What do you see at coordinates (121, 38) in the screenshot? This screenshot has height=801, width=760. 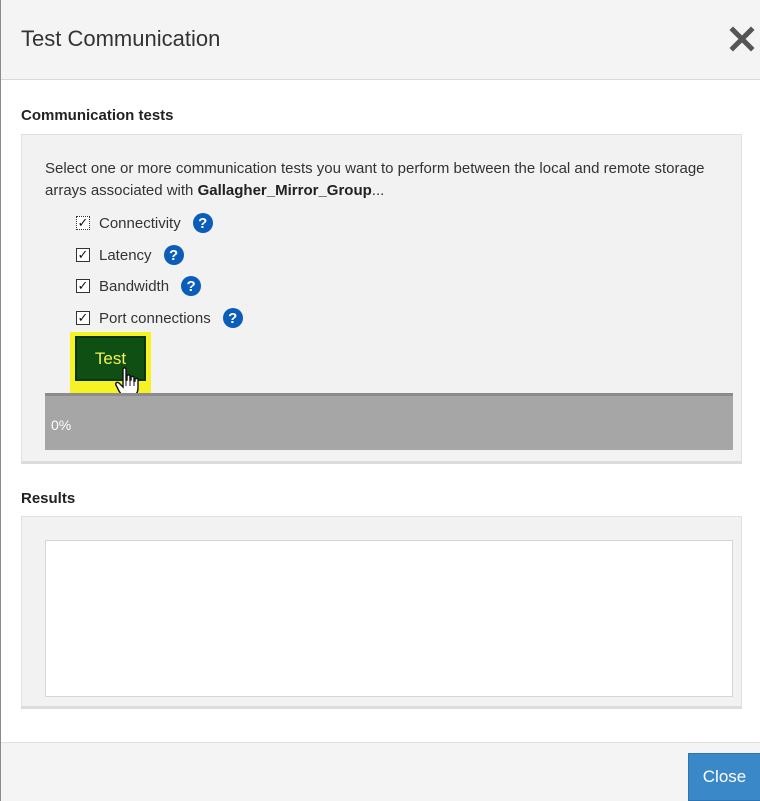 I see `dialog-title: Test Communication` at bounding box center [121, 38].